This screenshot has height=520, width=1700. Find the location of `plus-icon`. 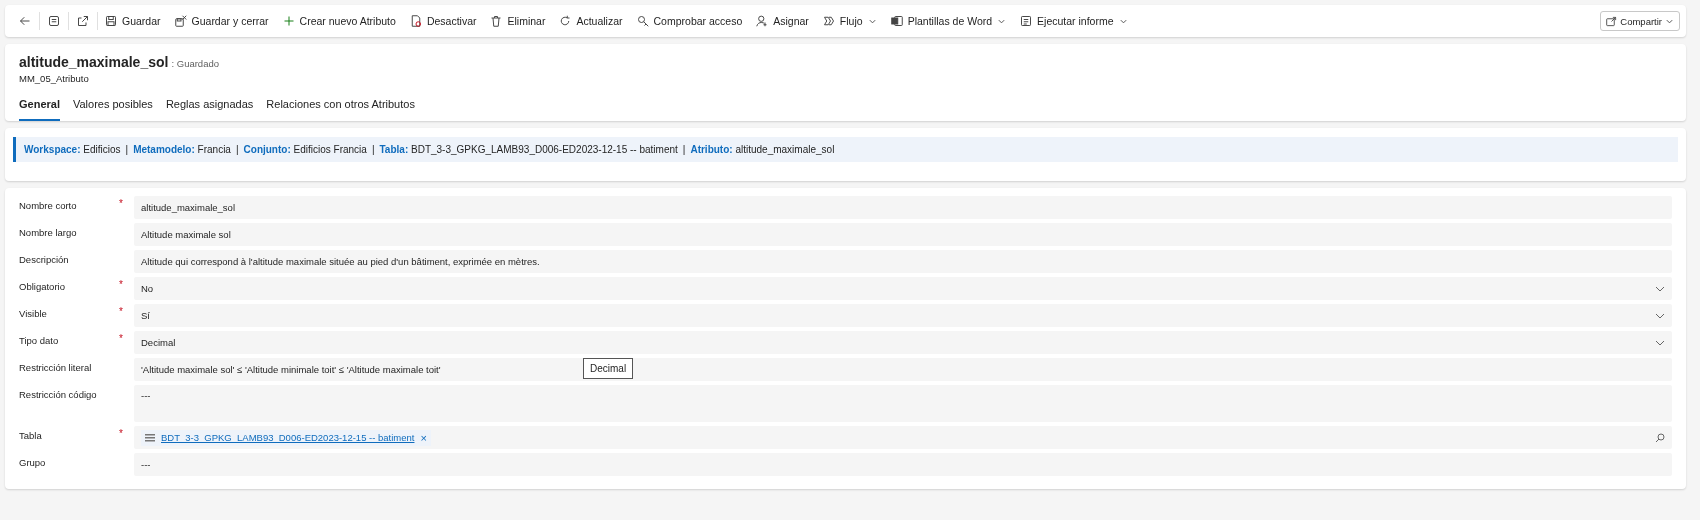

plus-icon is located at coordinates (288, 21).